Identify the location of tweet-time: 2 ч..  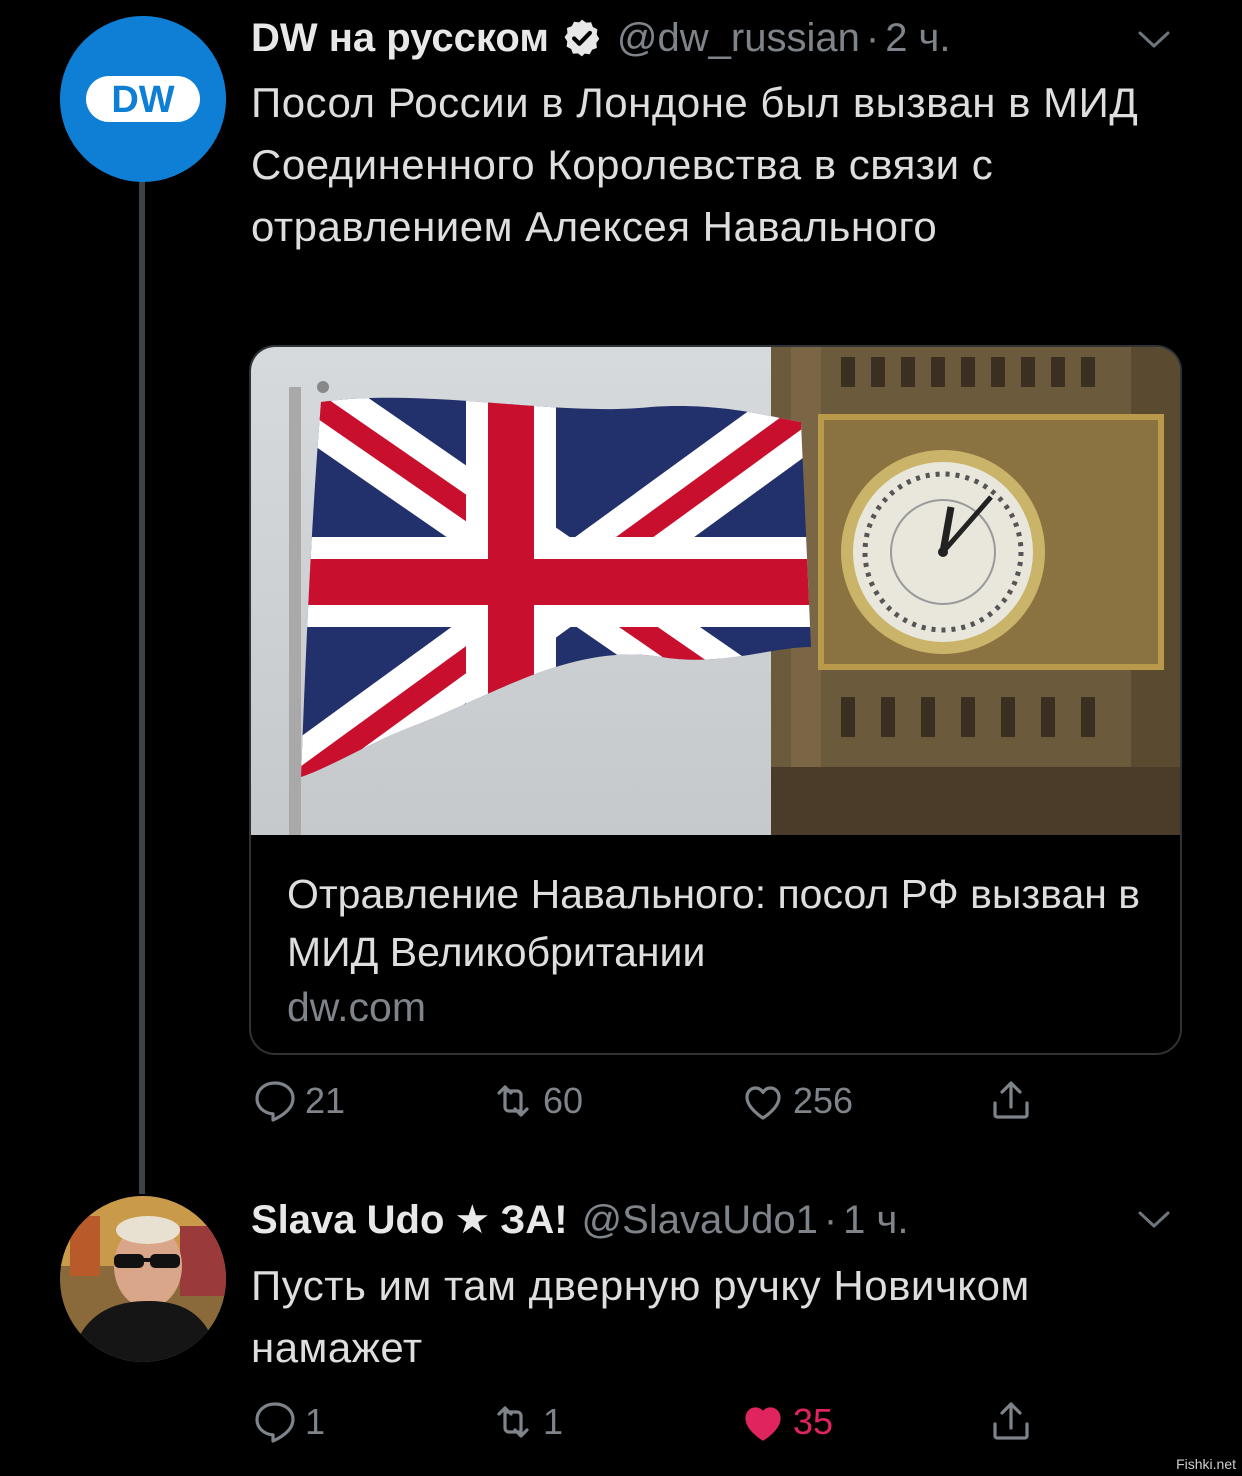
(917, 38).